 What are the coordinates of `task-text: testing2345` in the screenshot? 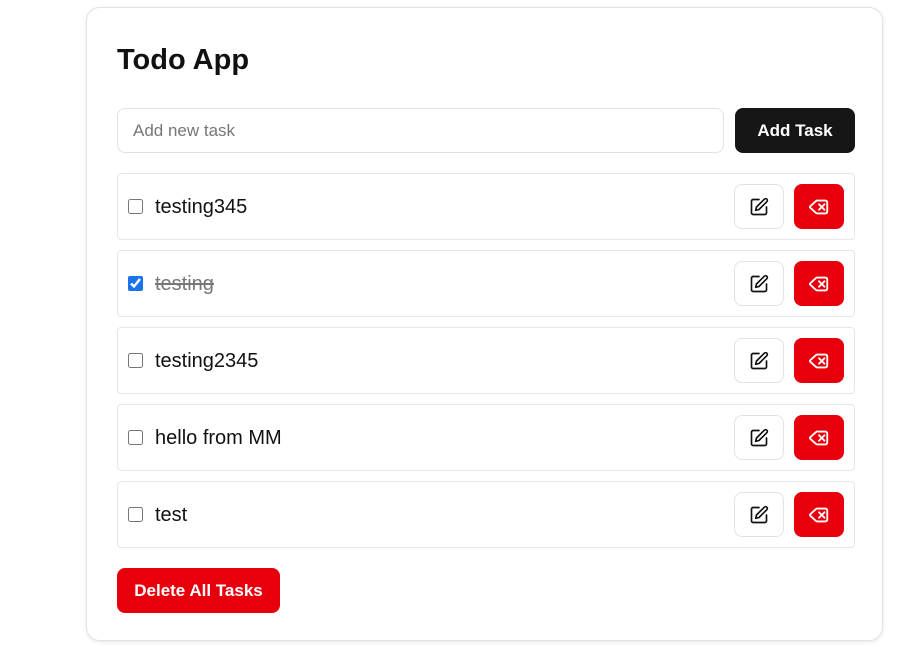 It's located at (207, 361).